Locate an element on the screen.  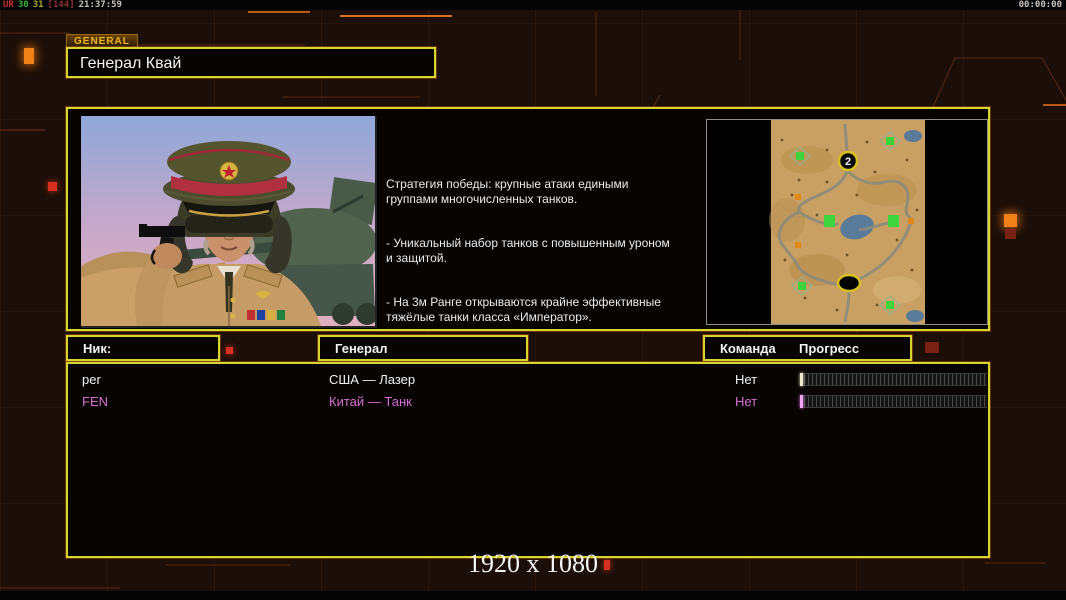
osd-clock: 21:37:59 is located at coordinates (100, 5).